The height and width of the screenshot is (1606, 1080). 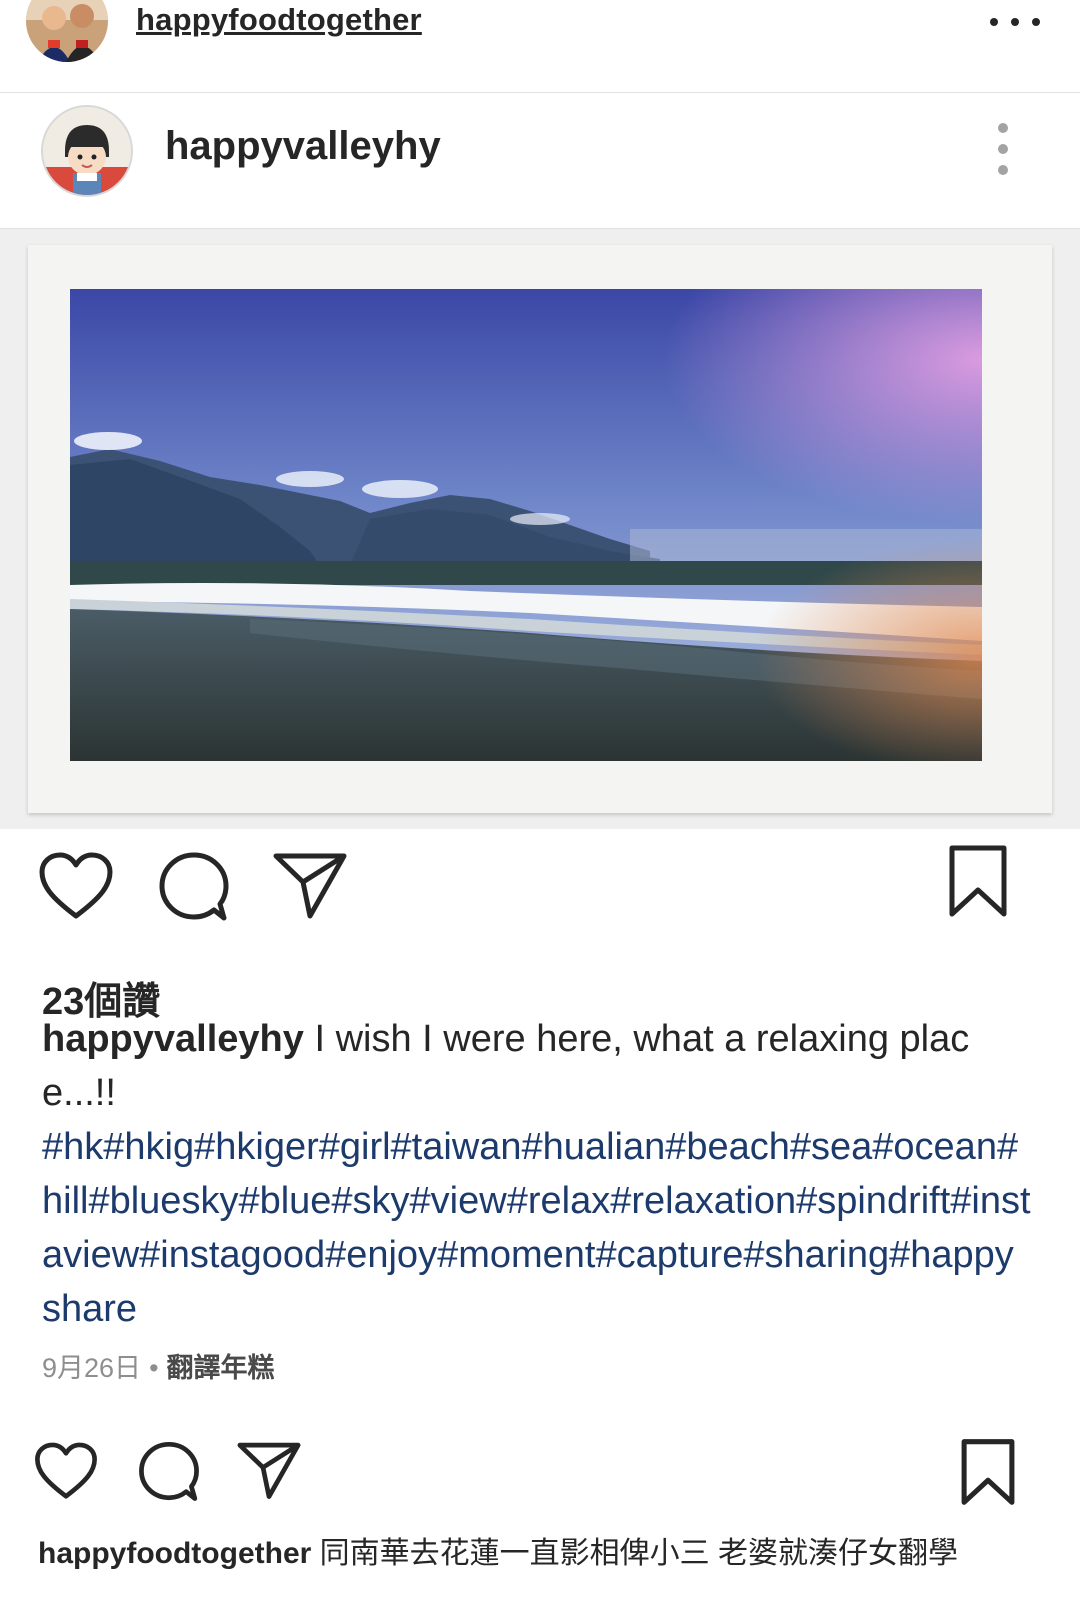 What do you see at coordinates (174, 1553) in the screenshot?
I see `outer-caption-username: happyfoodtogether` at bounding box center [174, 1553].